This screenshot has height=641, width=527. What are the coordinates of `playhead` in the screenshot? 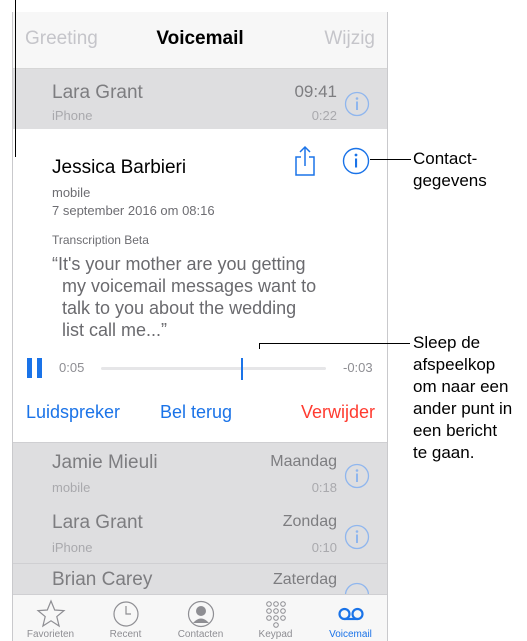 It's located at (241, 369).